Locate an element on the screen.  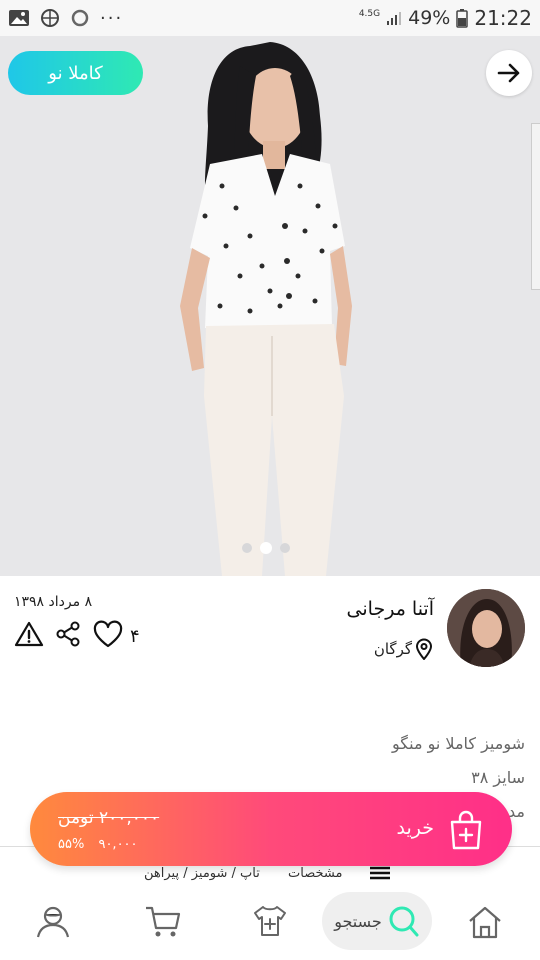
post-actions: ۴ is located at coordinates (77, 636).